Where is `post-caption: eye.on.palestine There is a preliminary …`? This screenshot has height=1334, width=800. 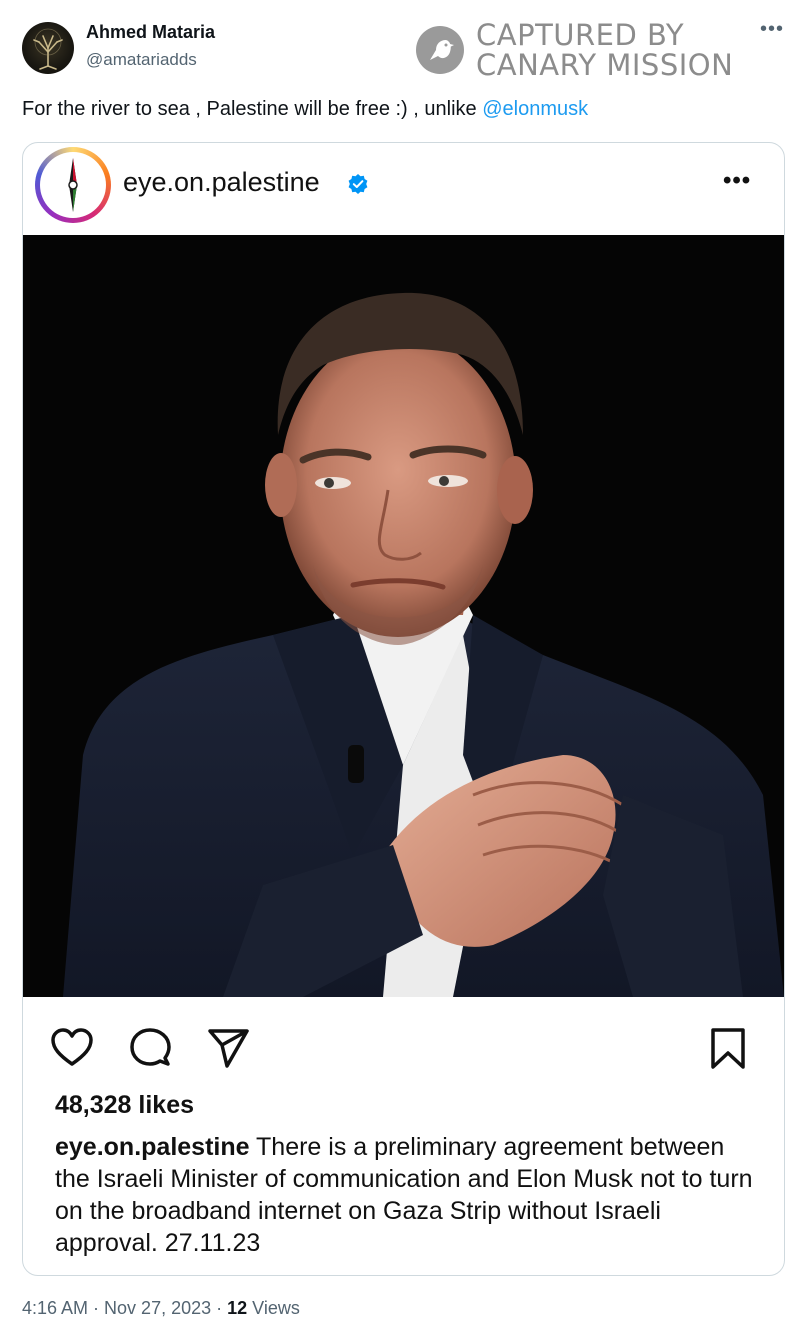 post-caption: eye.on.palestine There is a preliminary … is located at coordinates (405, 1195).